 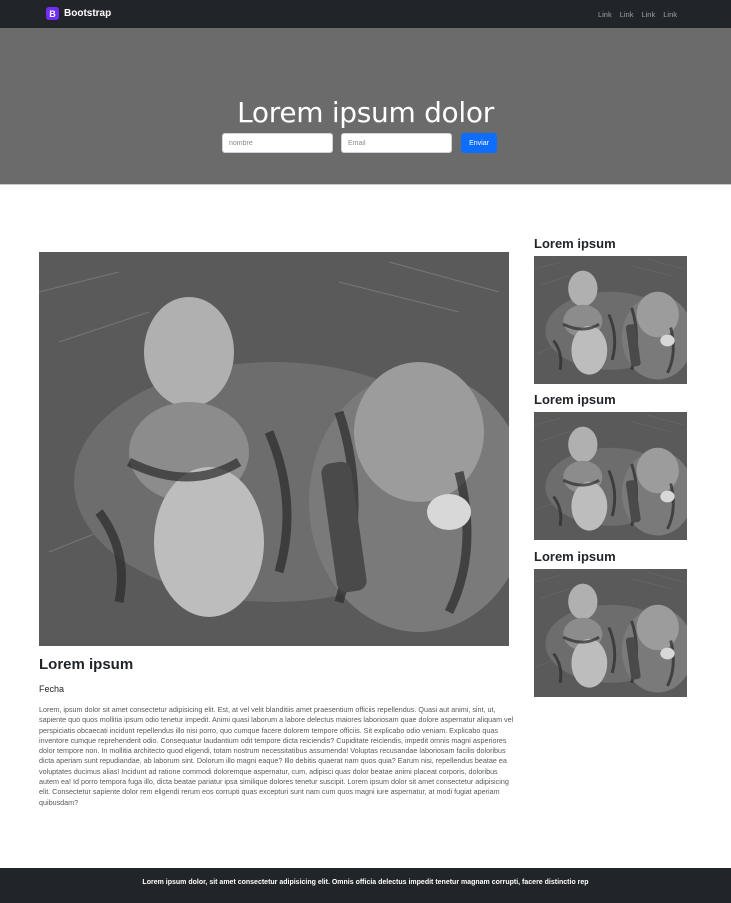 I want to click on hero-title: Lorem ipsum dolor, so click(x=365, y=112).